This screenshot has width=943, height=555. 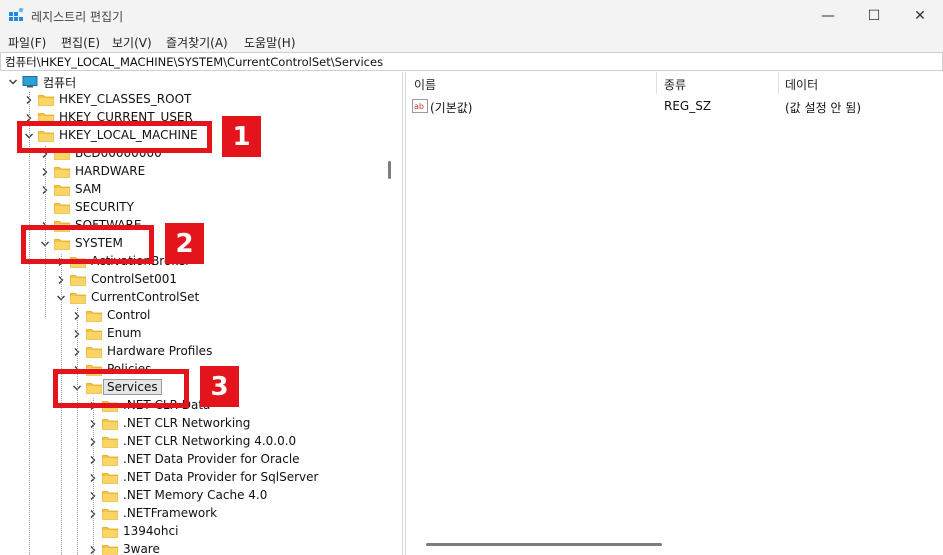 What do you see at coordinates (59, 82) in the screenshot?
I see `tree-node-label: 컴퓨터` at bounding box center [59, 82].